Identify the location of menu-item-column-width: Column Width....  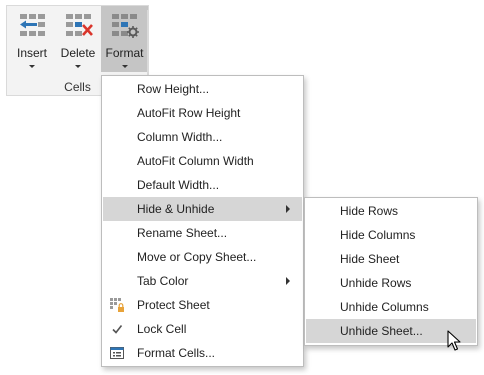
(202, 137).